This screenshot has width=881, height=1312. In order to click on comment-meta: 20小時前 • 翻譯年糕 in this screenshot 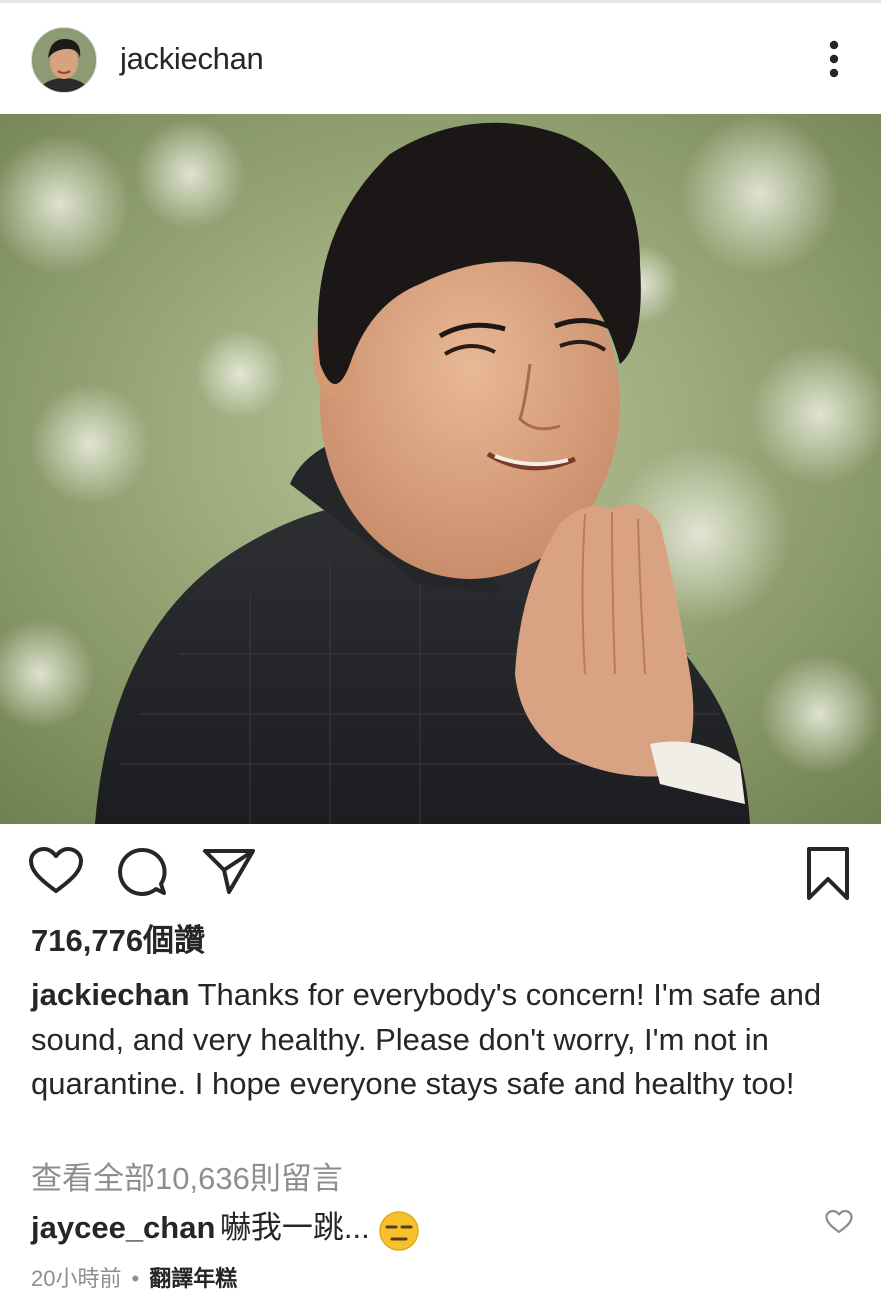, I will do `click(134, 1279)`.